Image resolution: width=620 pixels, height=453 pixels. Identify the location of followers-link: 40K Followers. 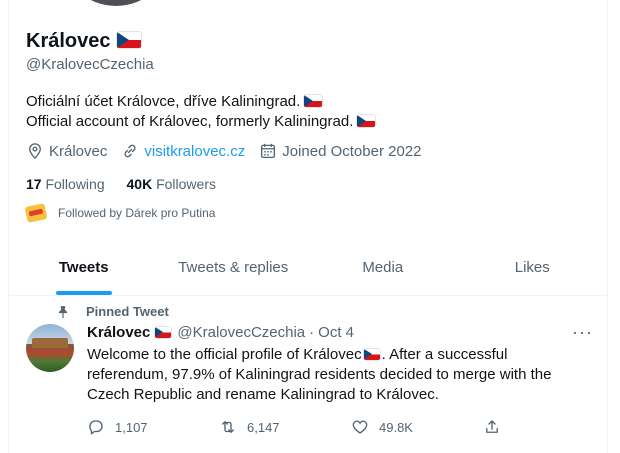
(171, 184).